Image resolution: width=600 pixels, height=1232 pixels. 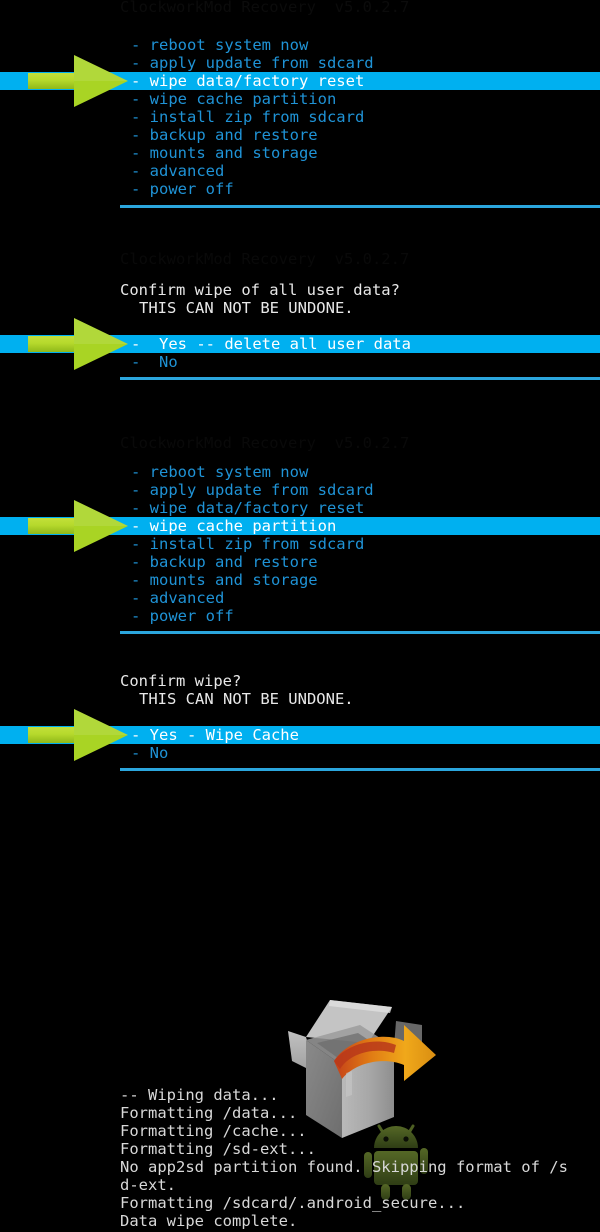 I want to click on pointer-arrow-wipe-cache, so click(x=78, y=526).